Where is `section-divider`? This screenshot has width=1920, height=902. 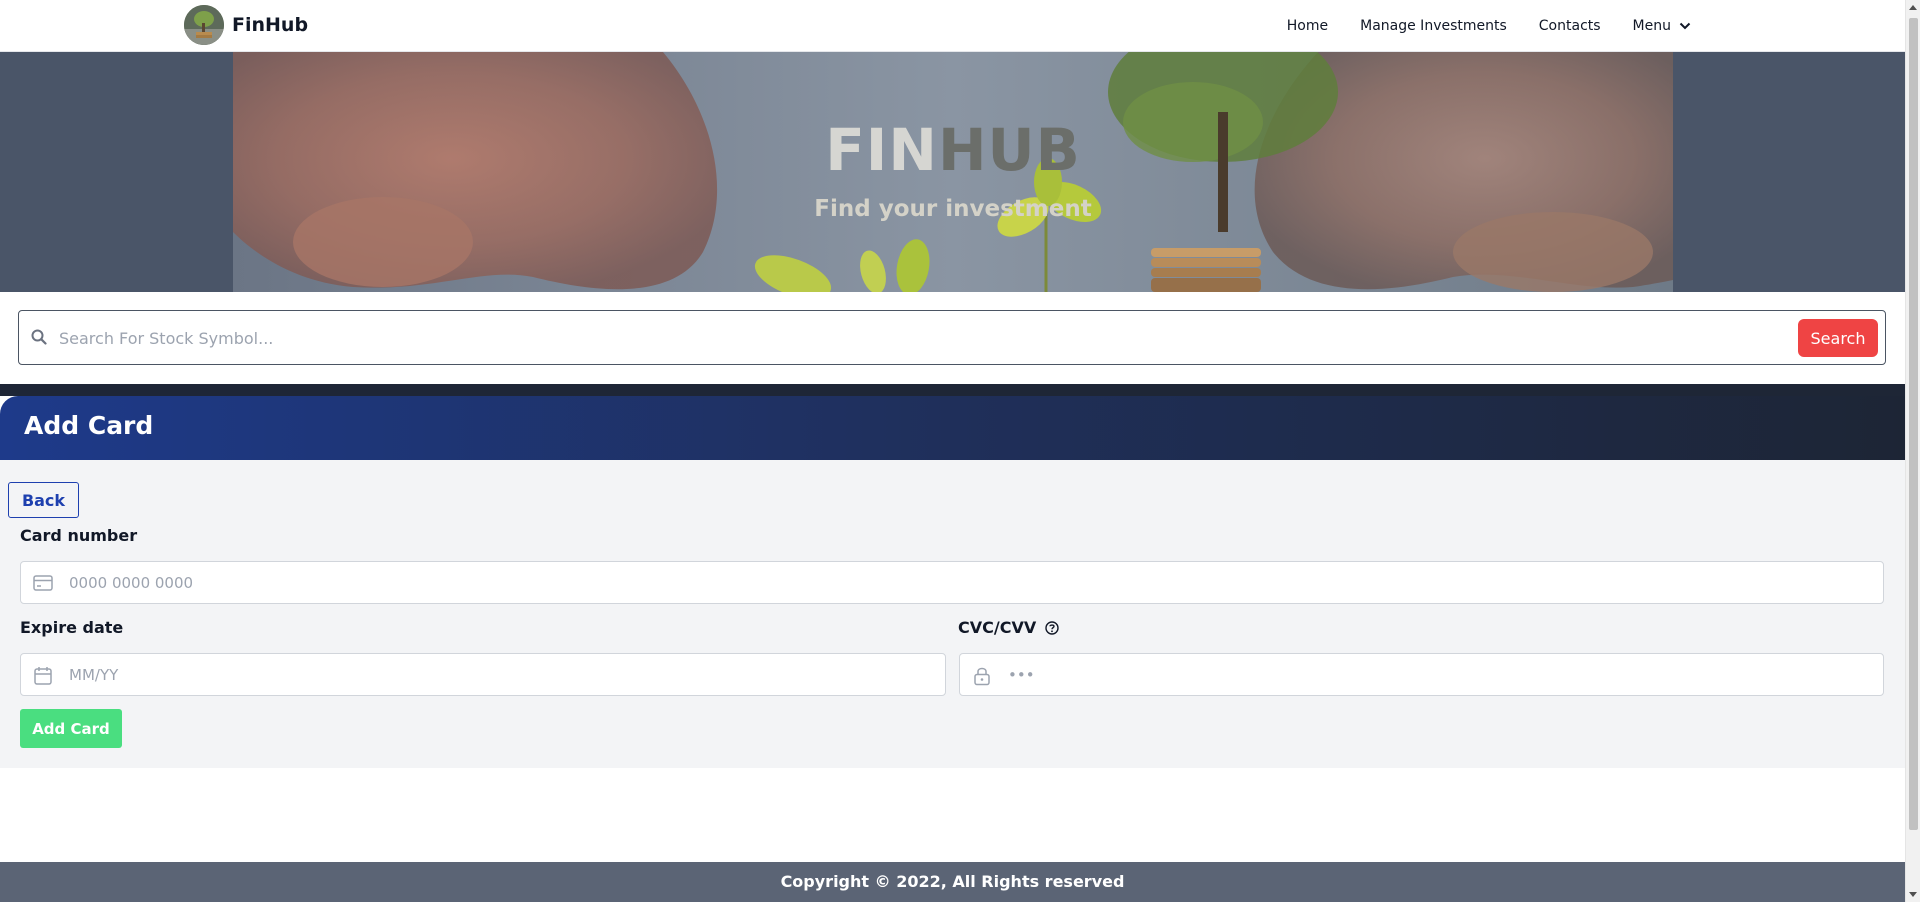
section-divider is located at coordinates (952, 390).